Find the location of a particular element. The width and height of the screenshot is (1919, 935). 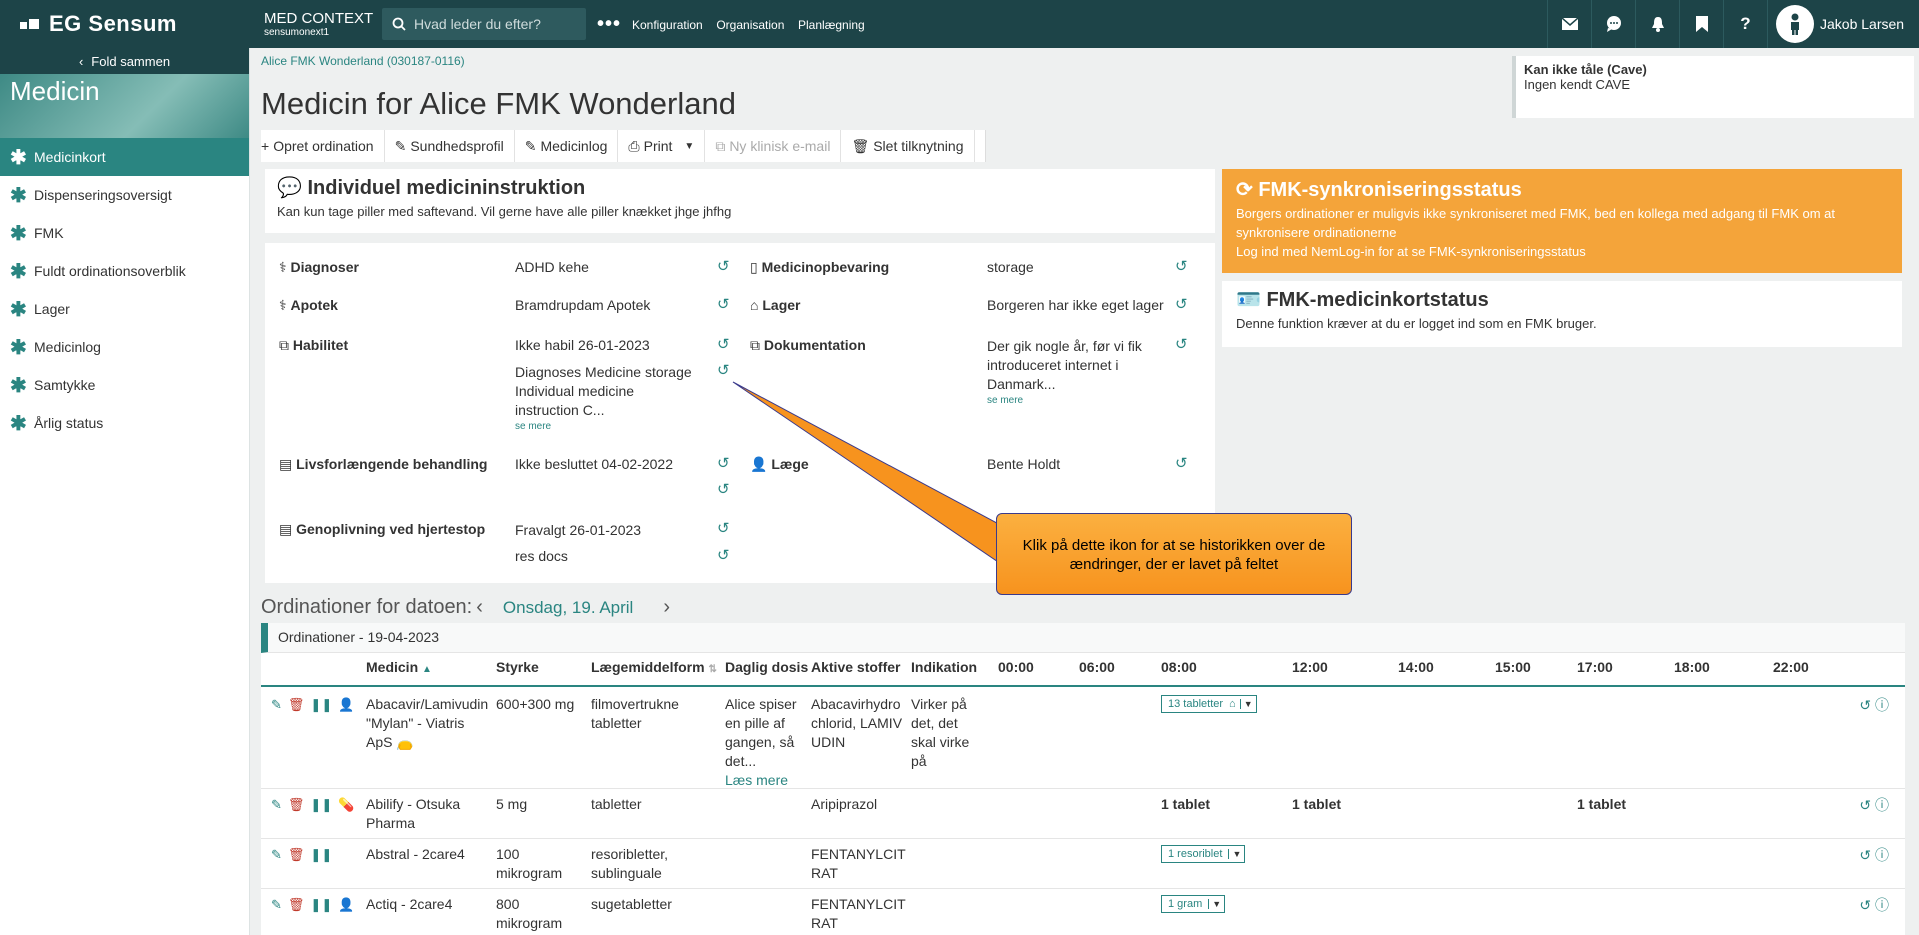

sidebar-item-label: Lager is located at coordinates (52, 309).